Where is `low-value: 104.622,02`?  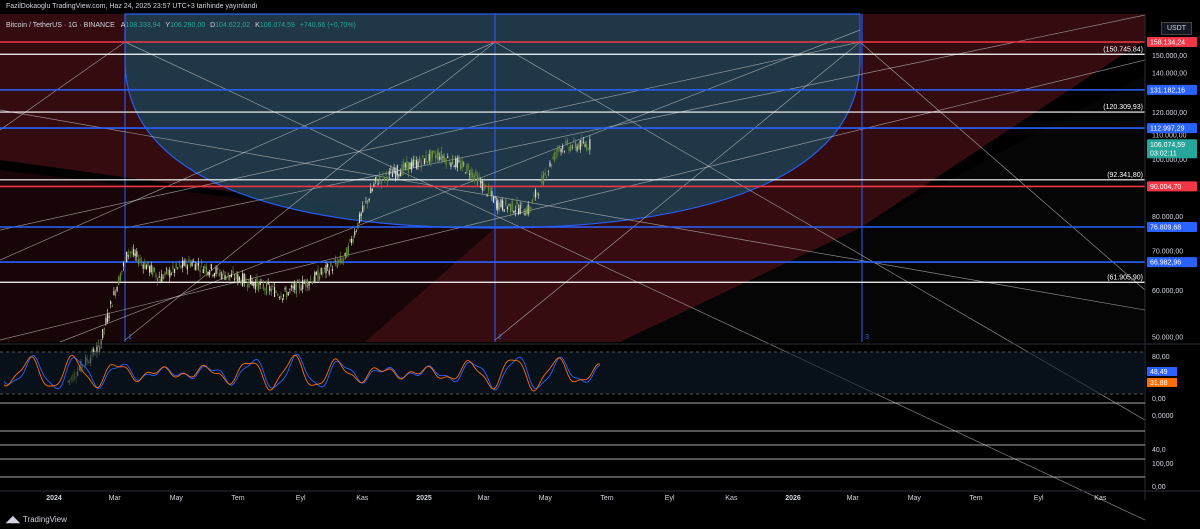 low-value: 104.622,02 is located at coordinates (233, 25).